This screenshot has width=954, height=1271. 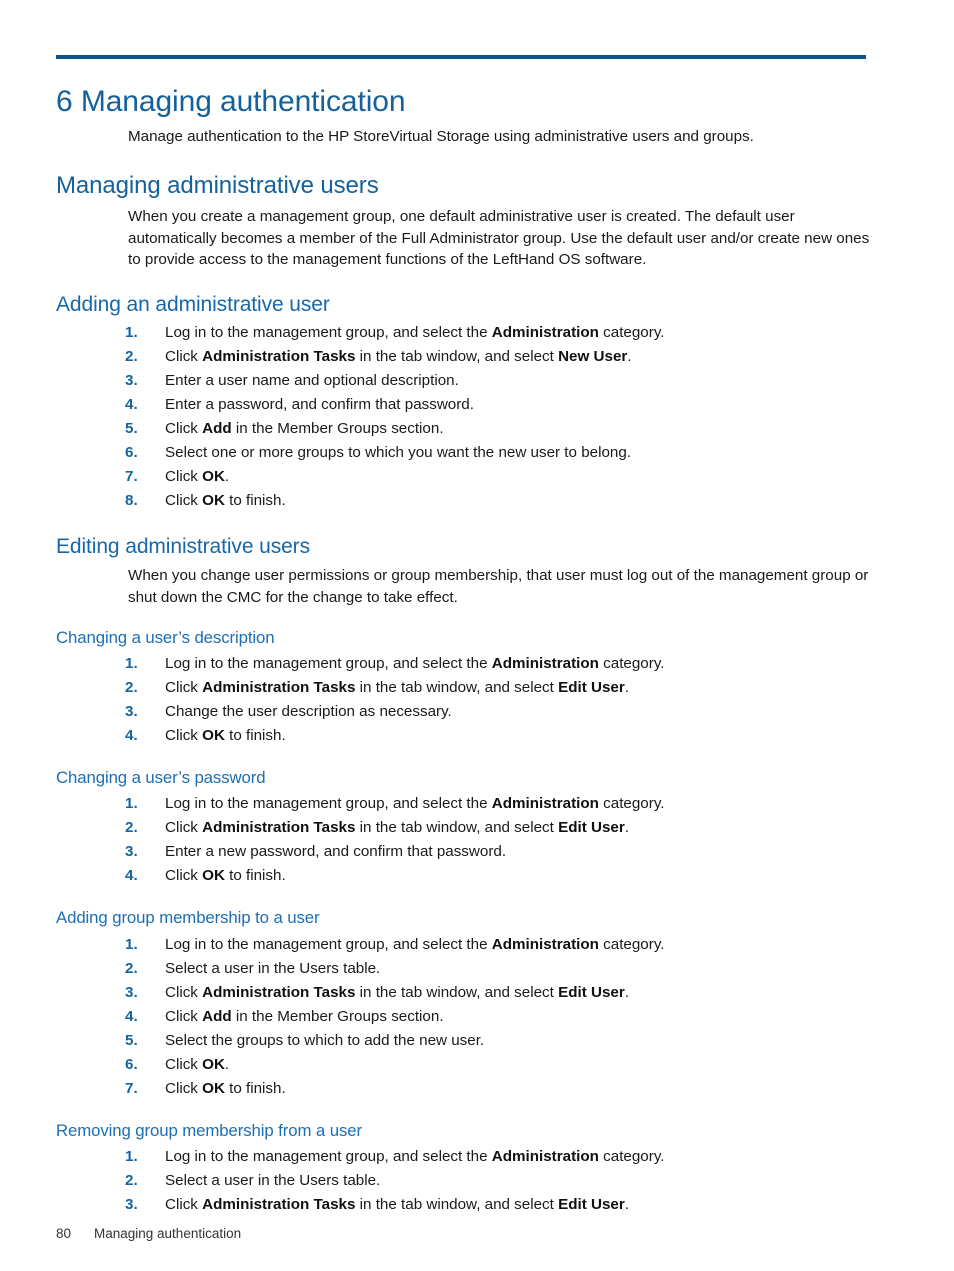 What do you see at coordinates (165, 638) in the screenshot?
I see `subsection-heading-changing-description: Changing a user’s description` at bounding box center [165, 638].